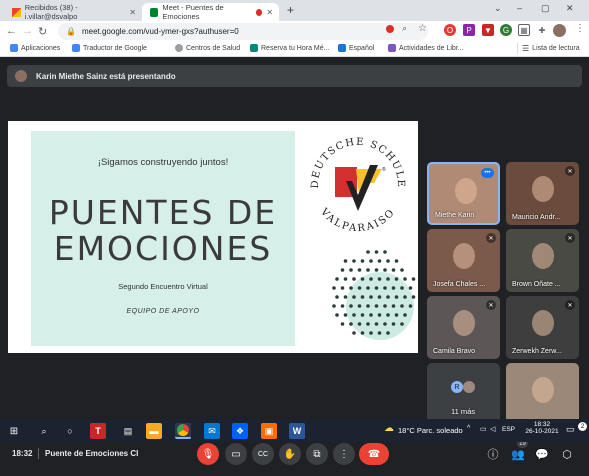 The image size is (589, 476). I want to click on clock-time: 18:32, so click(542, 424).